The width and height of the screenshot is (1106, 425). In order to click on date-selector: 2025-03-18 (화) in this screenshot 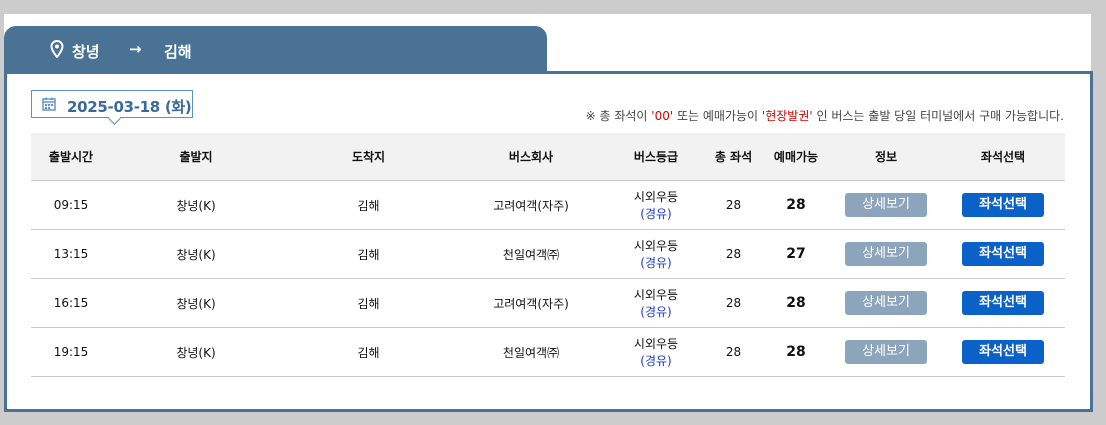, I will do `click(112, 107)`.